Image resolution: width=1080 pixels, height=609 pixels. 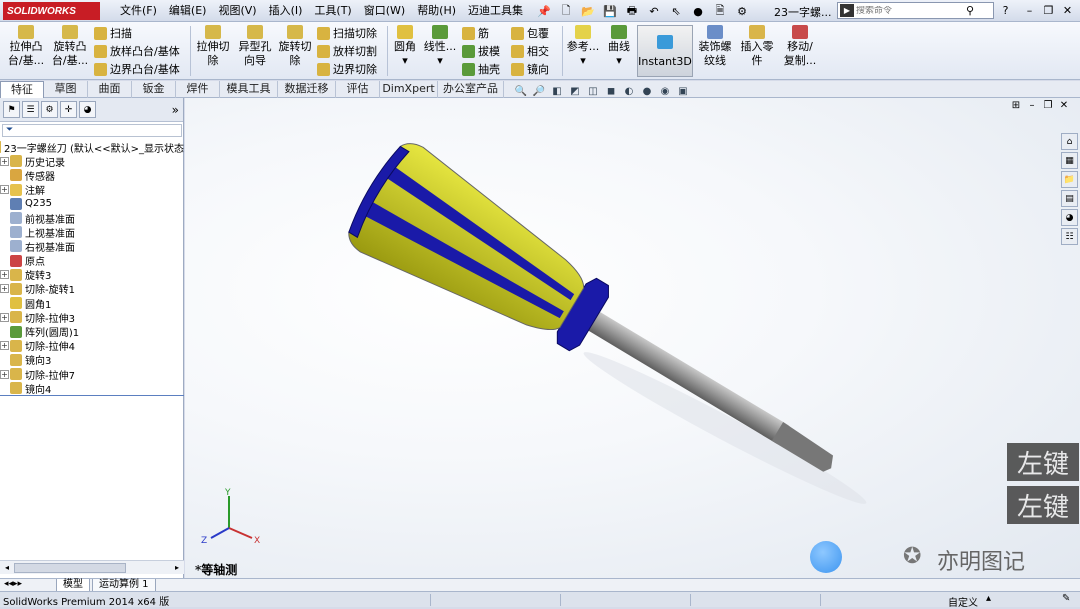 What do you see at coordinates (583, 60) in the screenshot?
I see `reference-dropdown-icon: ▾` at bounding box center [583, 60].